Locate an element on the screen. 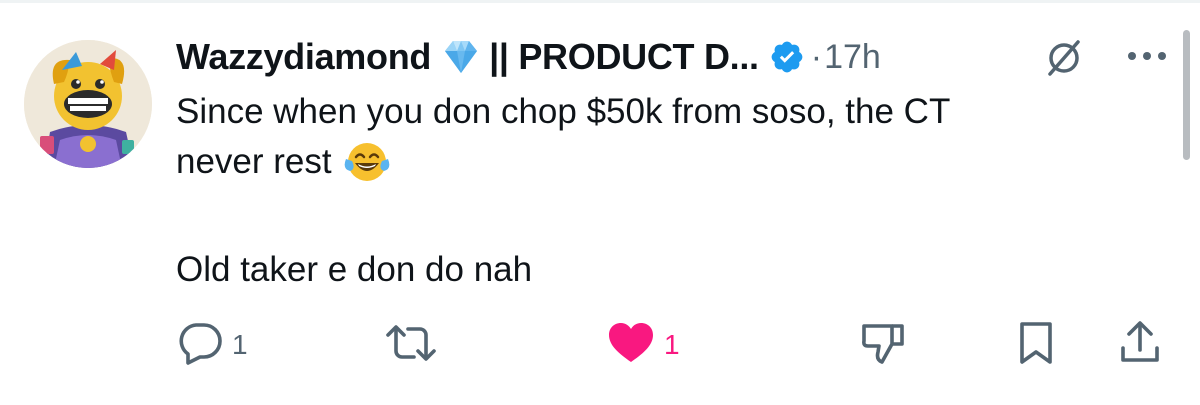 The height and width of the screenshot is (405, 1200). heart-icon is located at coordinates (631, 345).